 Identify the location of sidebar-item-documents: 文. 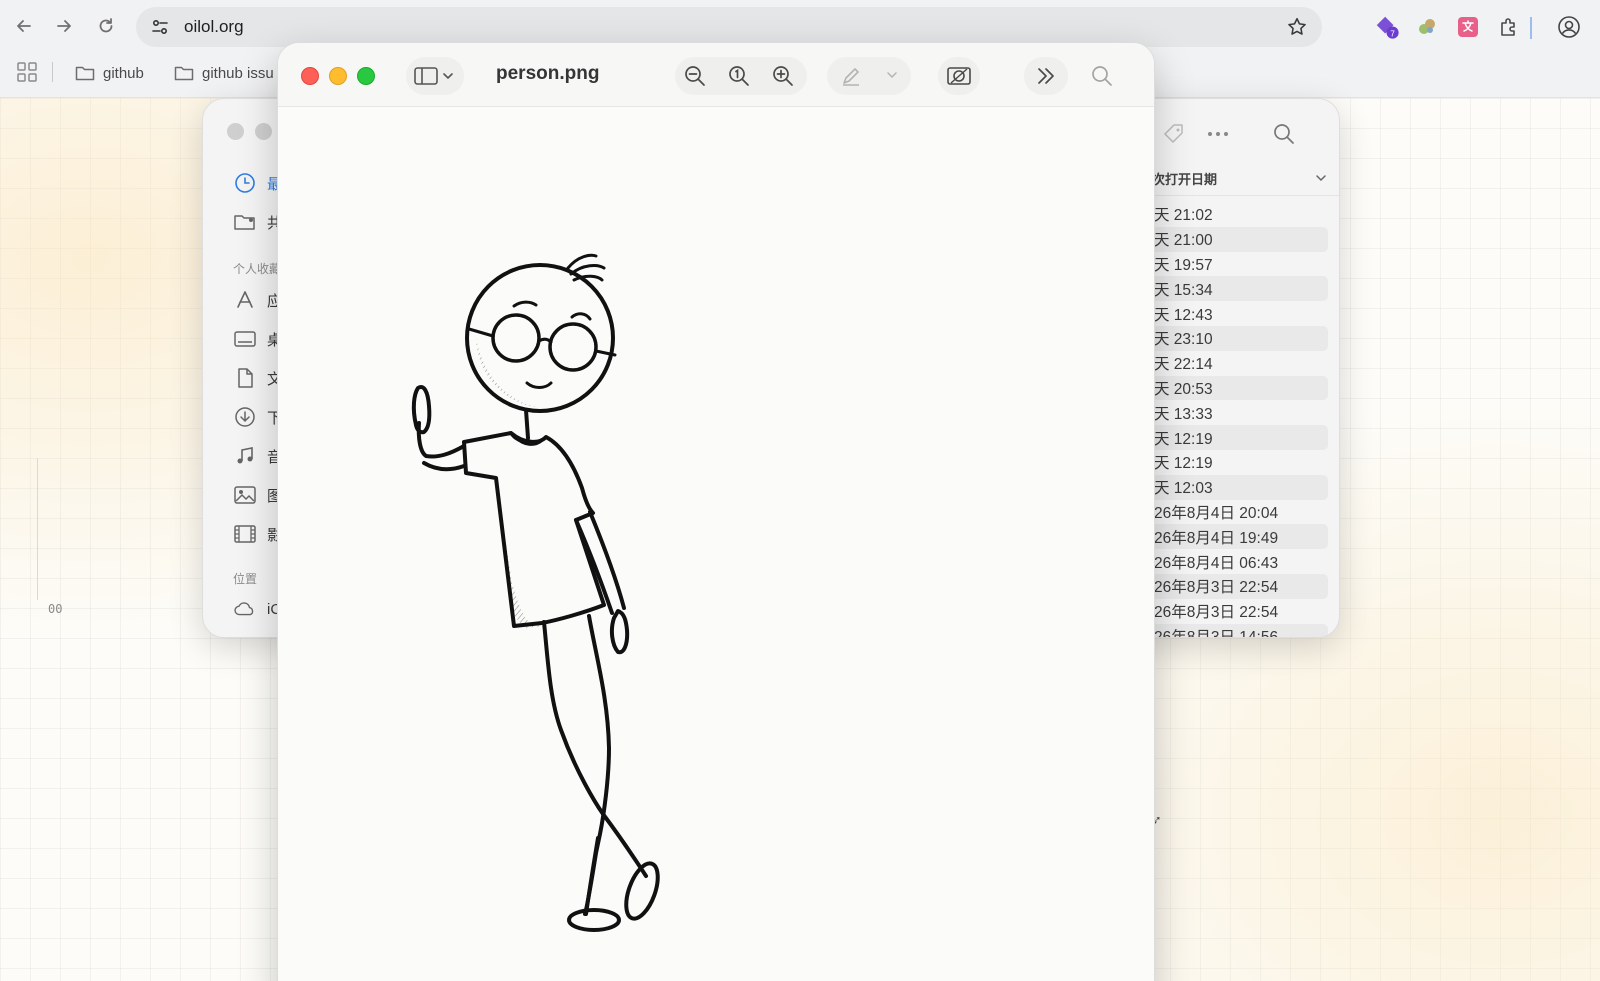
(257, 378).